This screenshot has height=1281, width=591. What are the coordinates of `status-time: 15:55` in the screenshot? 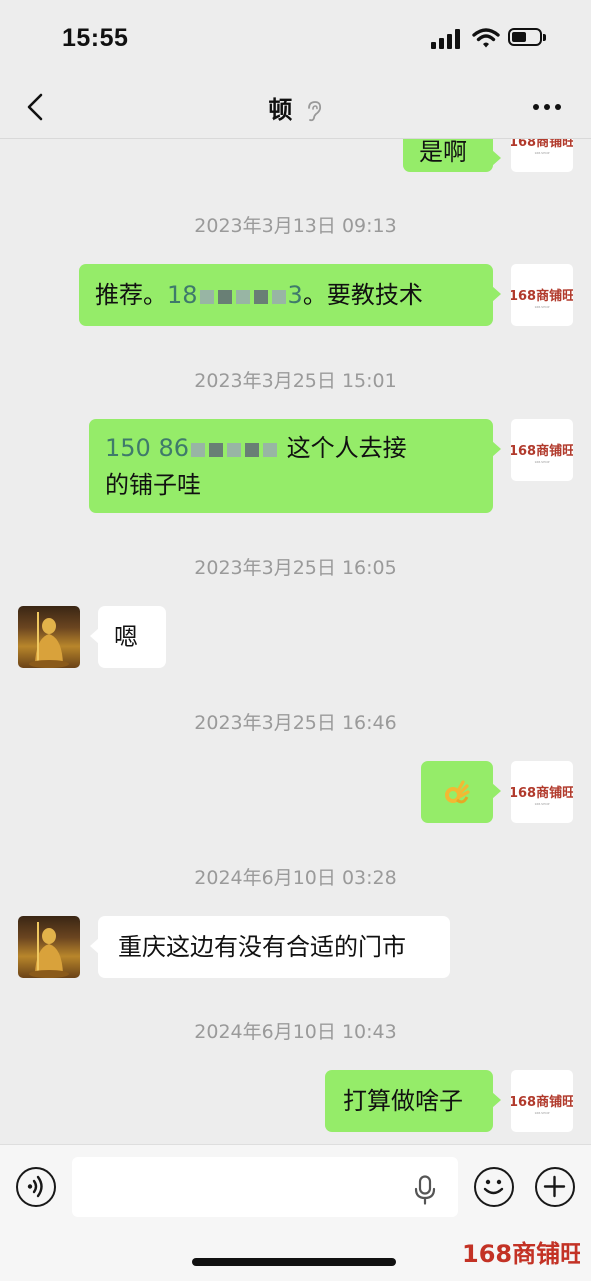 It's located at (95, 38).